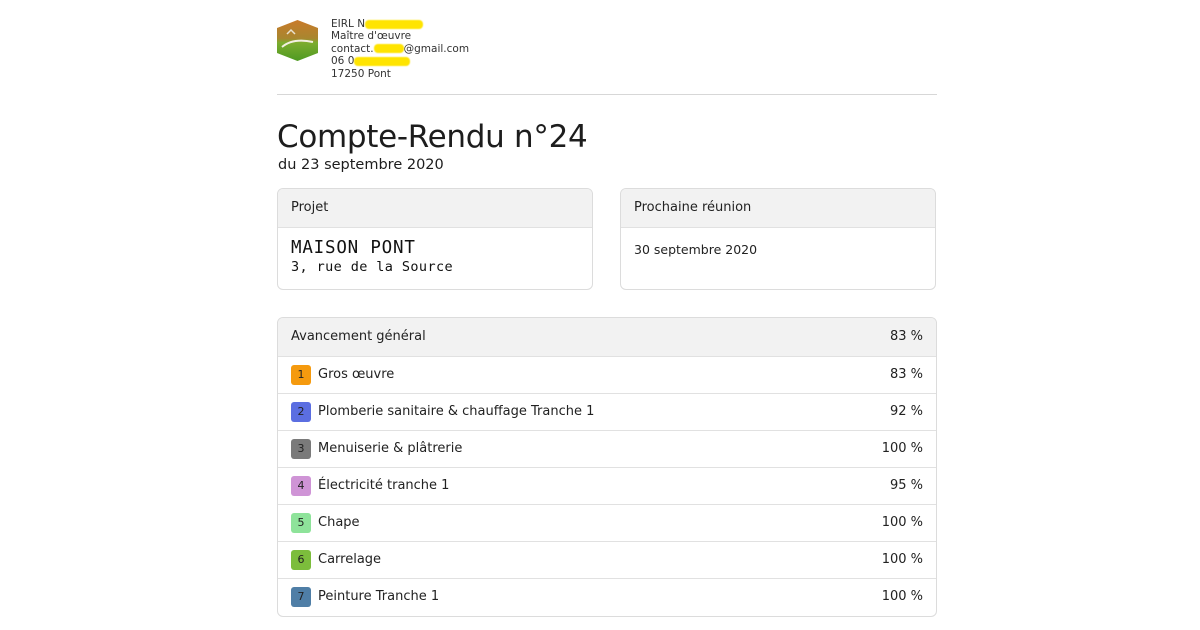 The width and height of the screenshot is (1200, 630). What do you see at coordinates (388, 49) in the screenshot?
I see `redacted-email` at bounding box center [388, 49].